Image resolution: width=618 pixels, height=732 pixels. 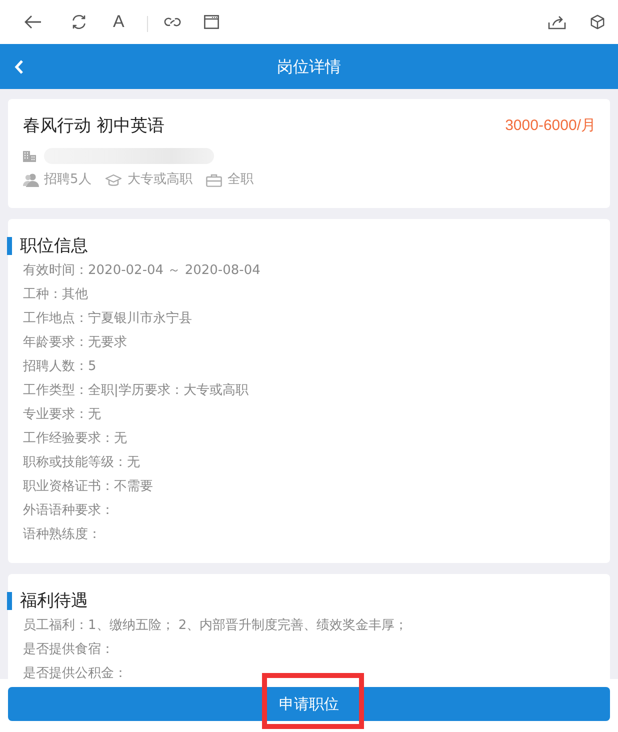 What do you see at coordinates (309, 704) in the screenshot?
I see `apply-button: 申请职位` at bounding box center [309, 704].